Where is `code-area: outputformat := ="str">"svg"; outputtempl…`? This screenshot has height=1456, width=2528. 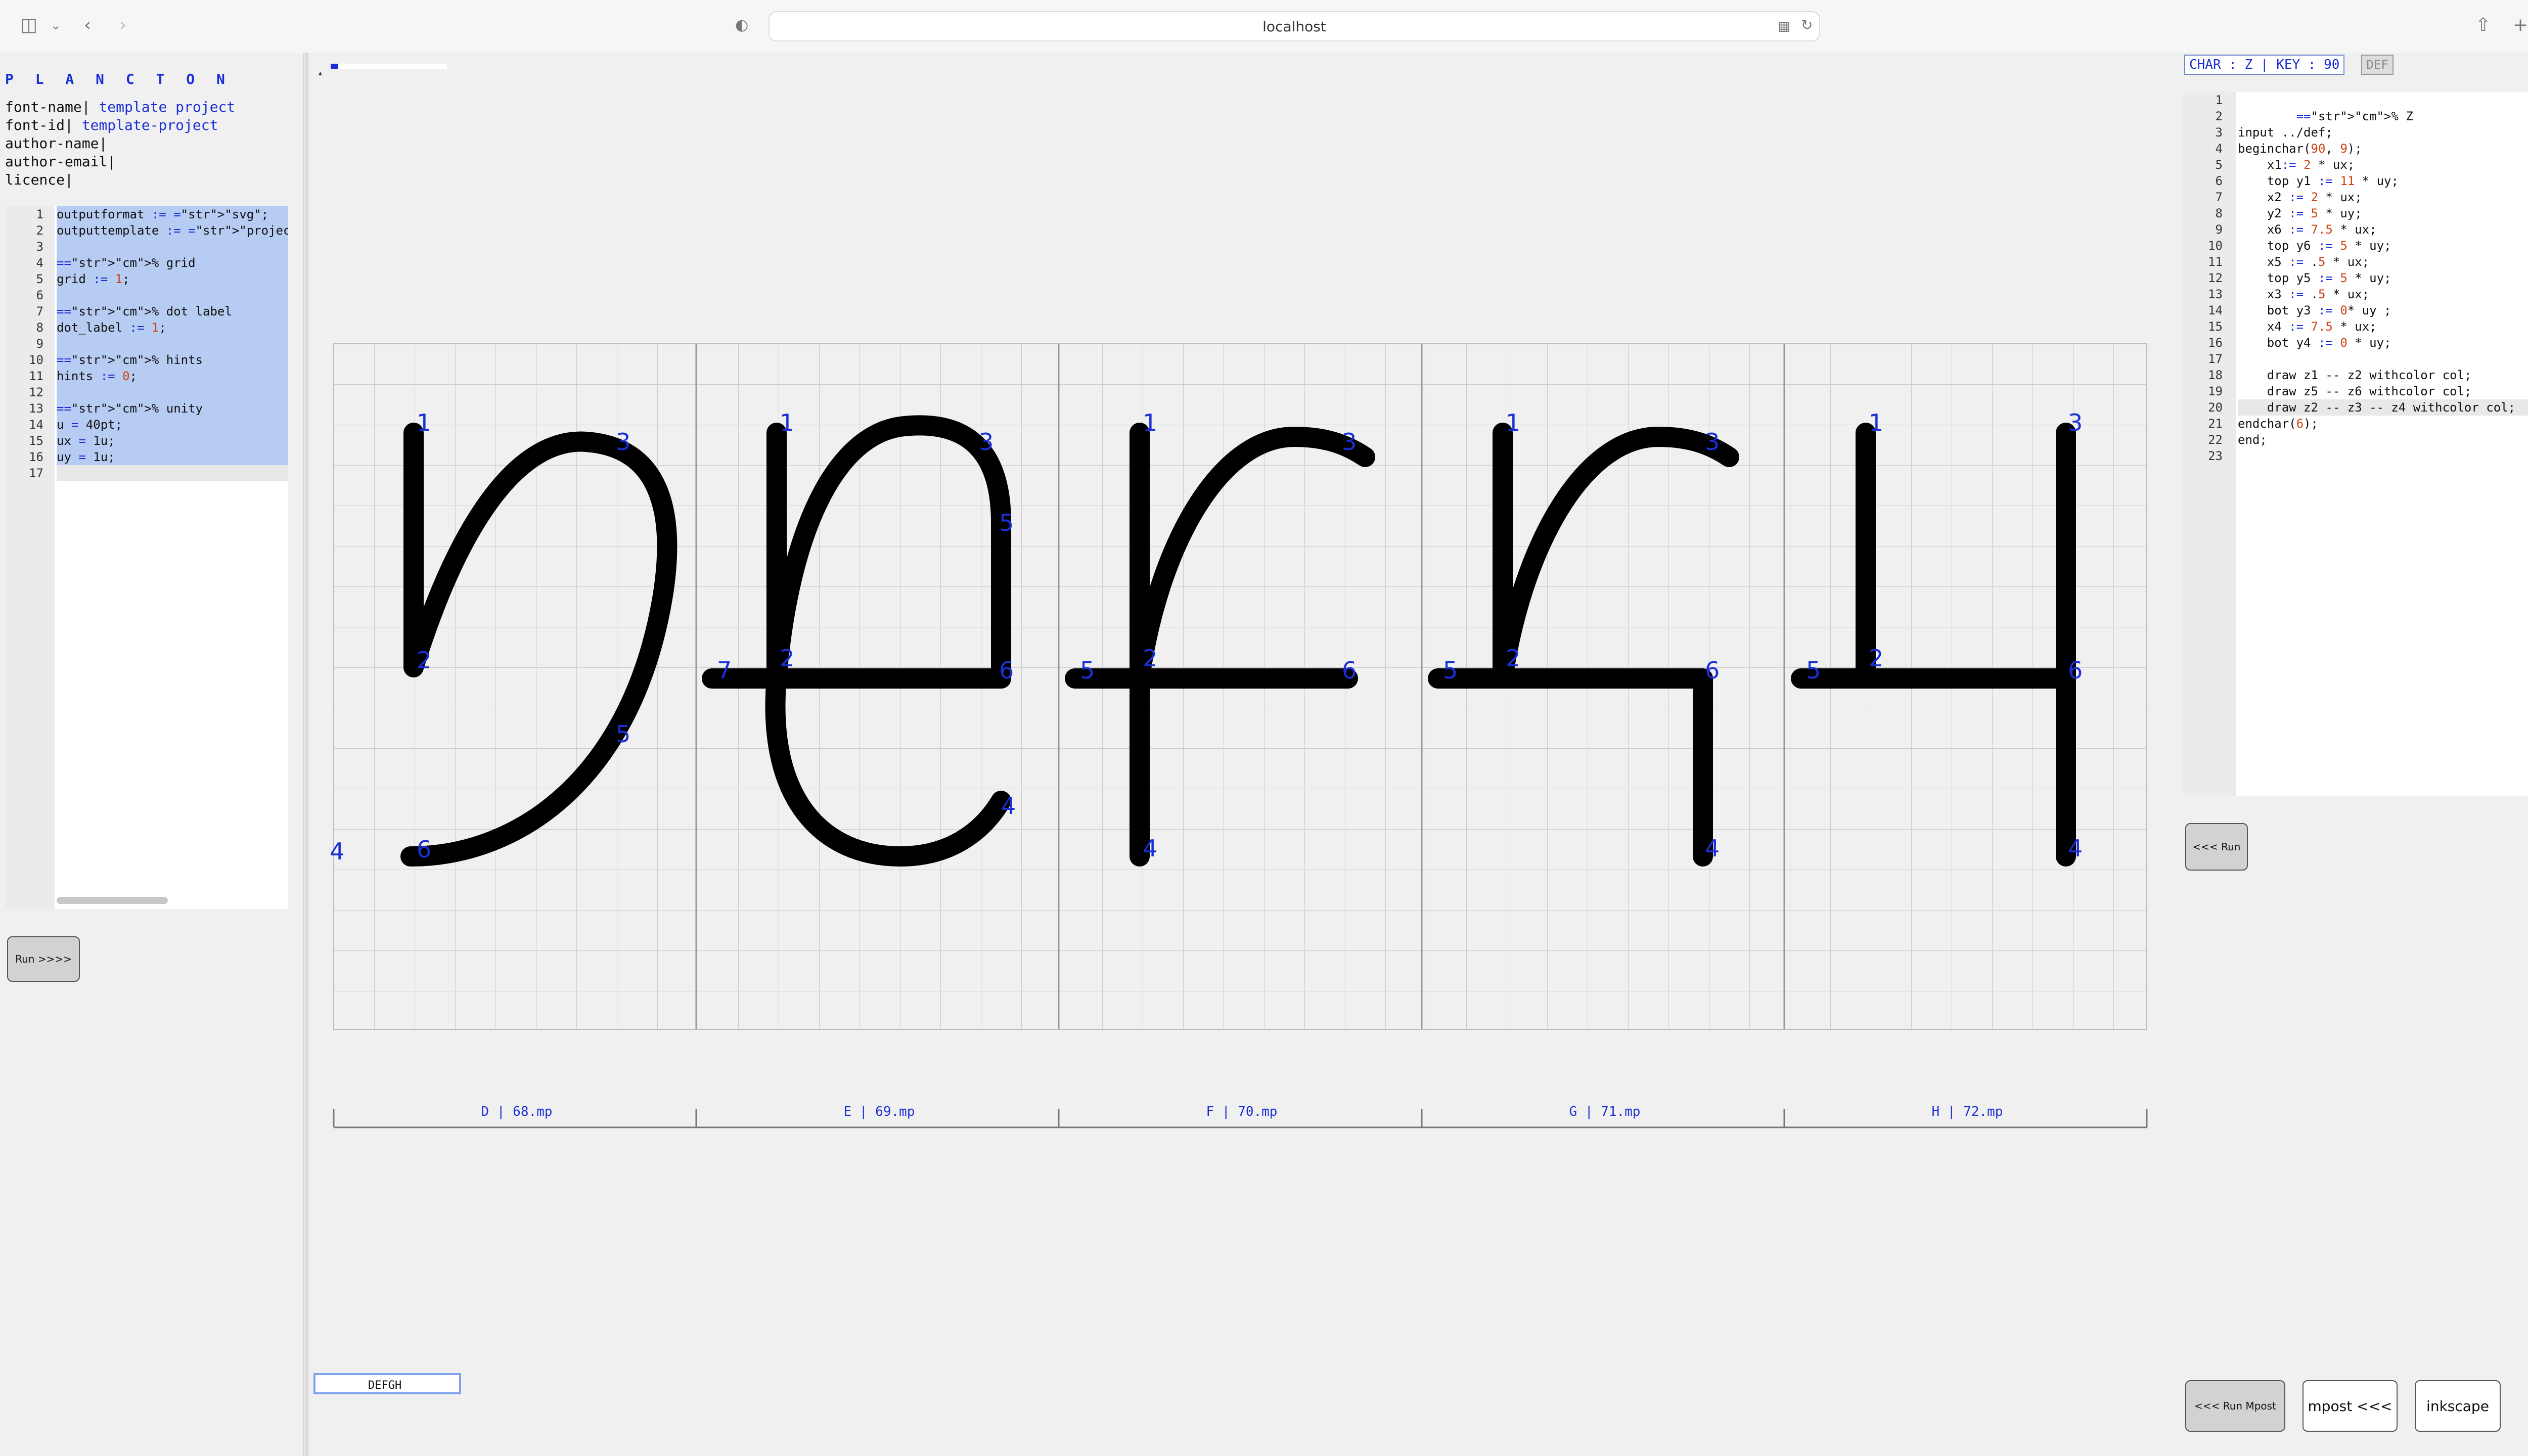 code-area: outputformat := ="str">"svg"; outputtempl… is located at coordinates (173, 343).